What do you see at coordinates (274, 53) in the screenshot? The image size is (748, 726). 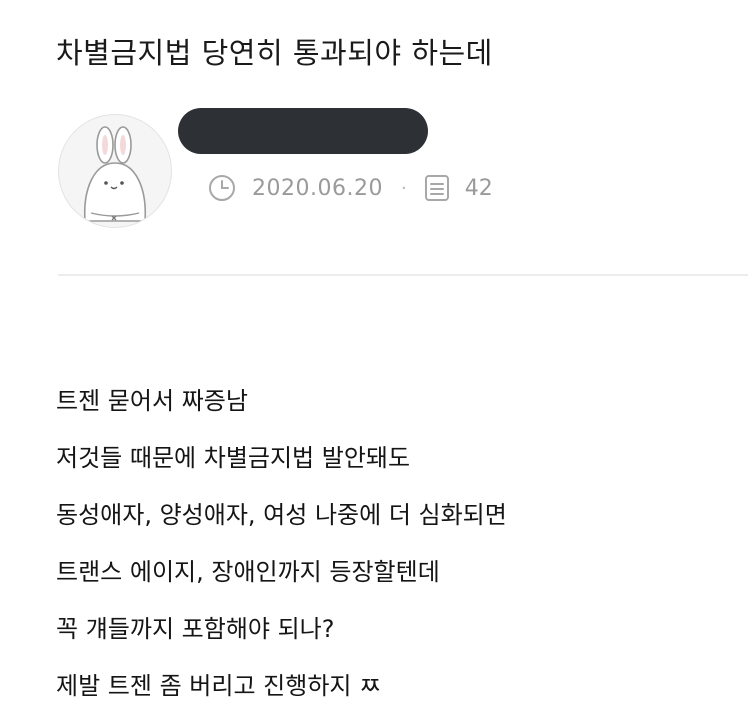 I see `post-title: 차별금지법 당연히 통과되야 하는데` at bounding box center [274, 53].